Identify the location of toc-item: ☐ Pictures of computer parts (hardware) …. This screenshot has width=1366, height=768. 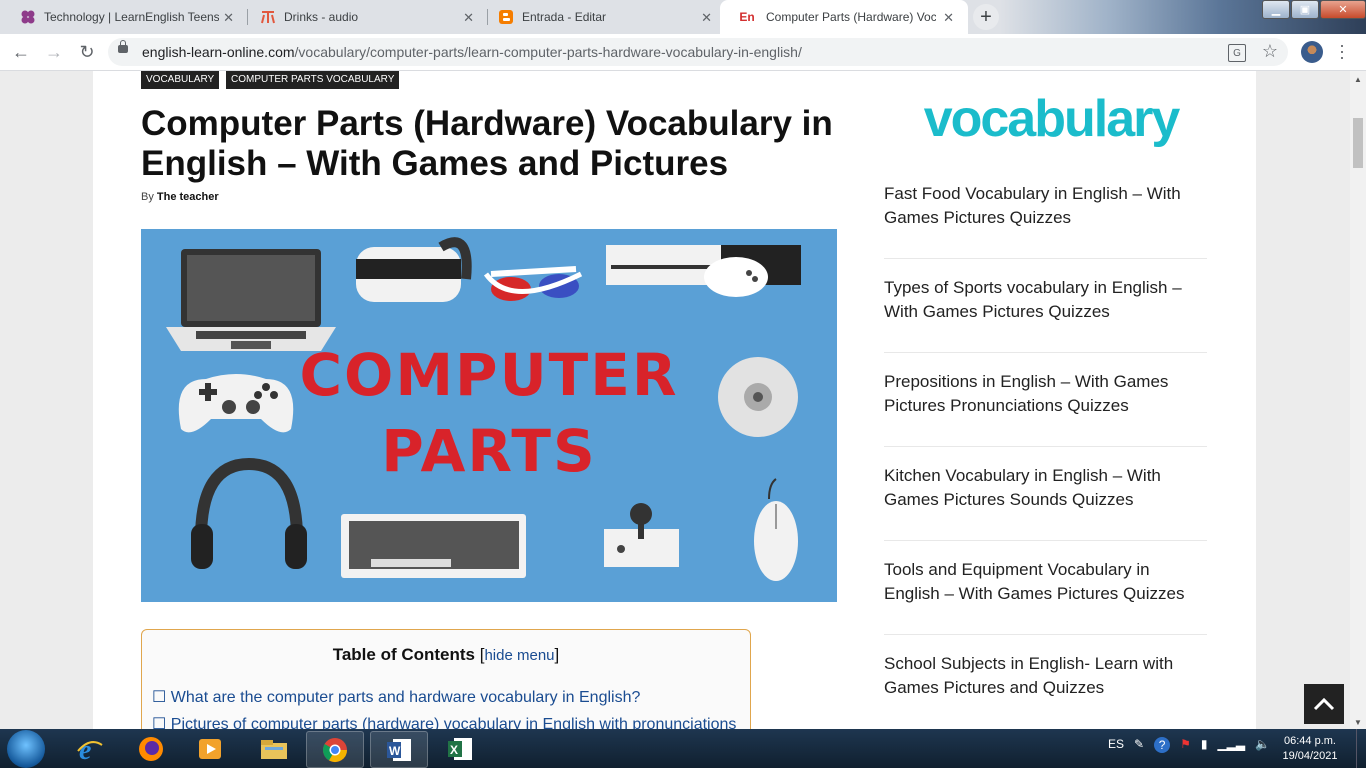
(444, 721).